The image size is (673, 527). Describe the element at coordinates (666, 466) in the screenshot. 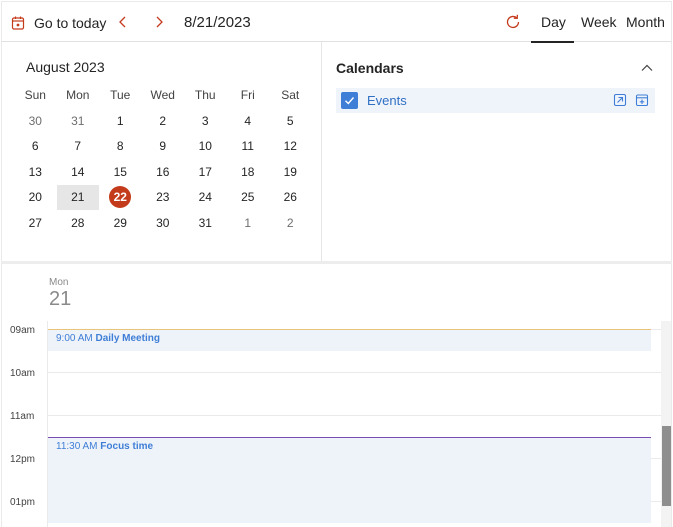

I see `scrollbar-thumb` at that location.